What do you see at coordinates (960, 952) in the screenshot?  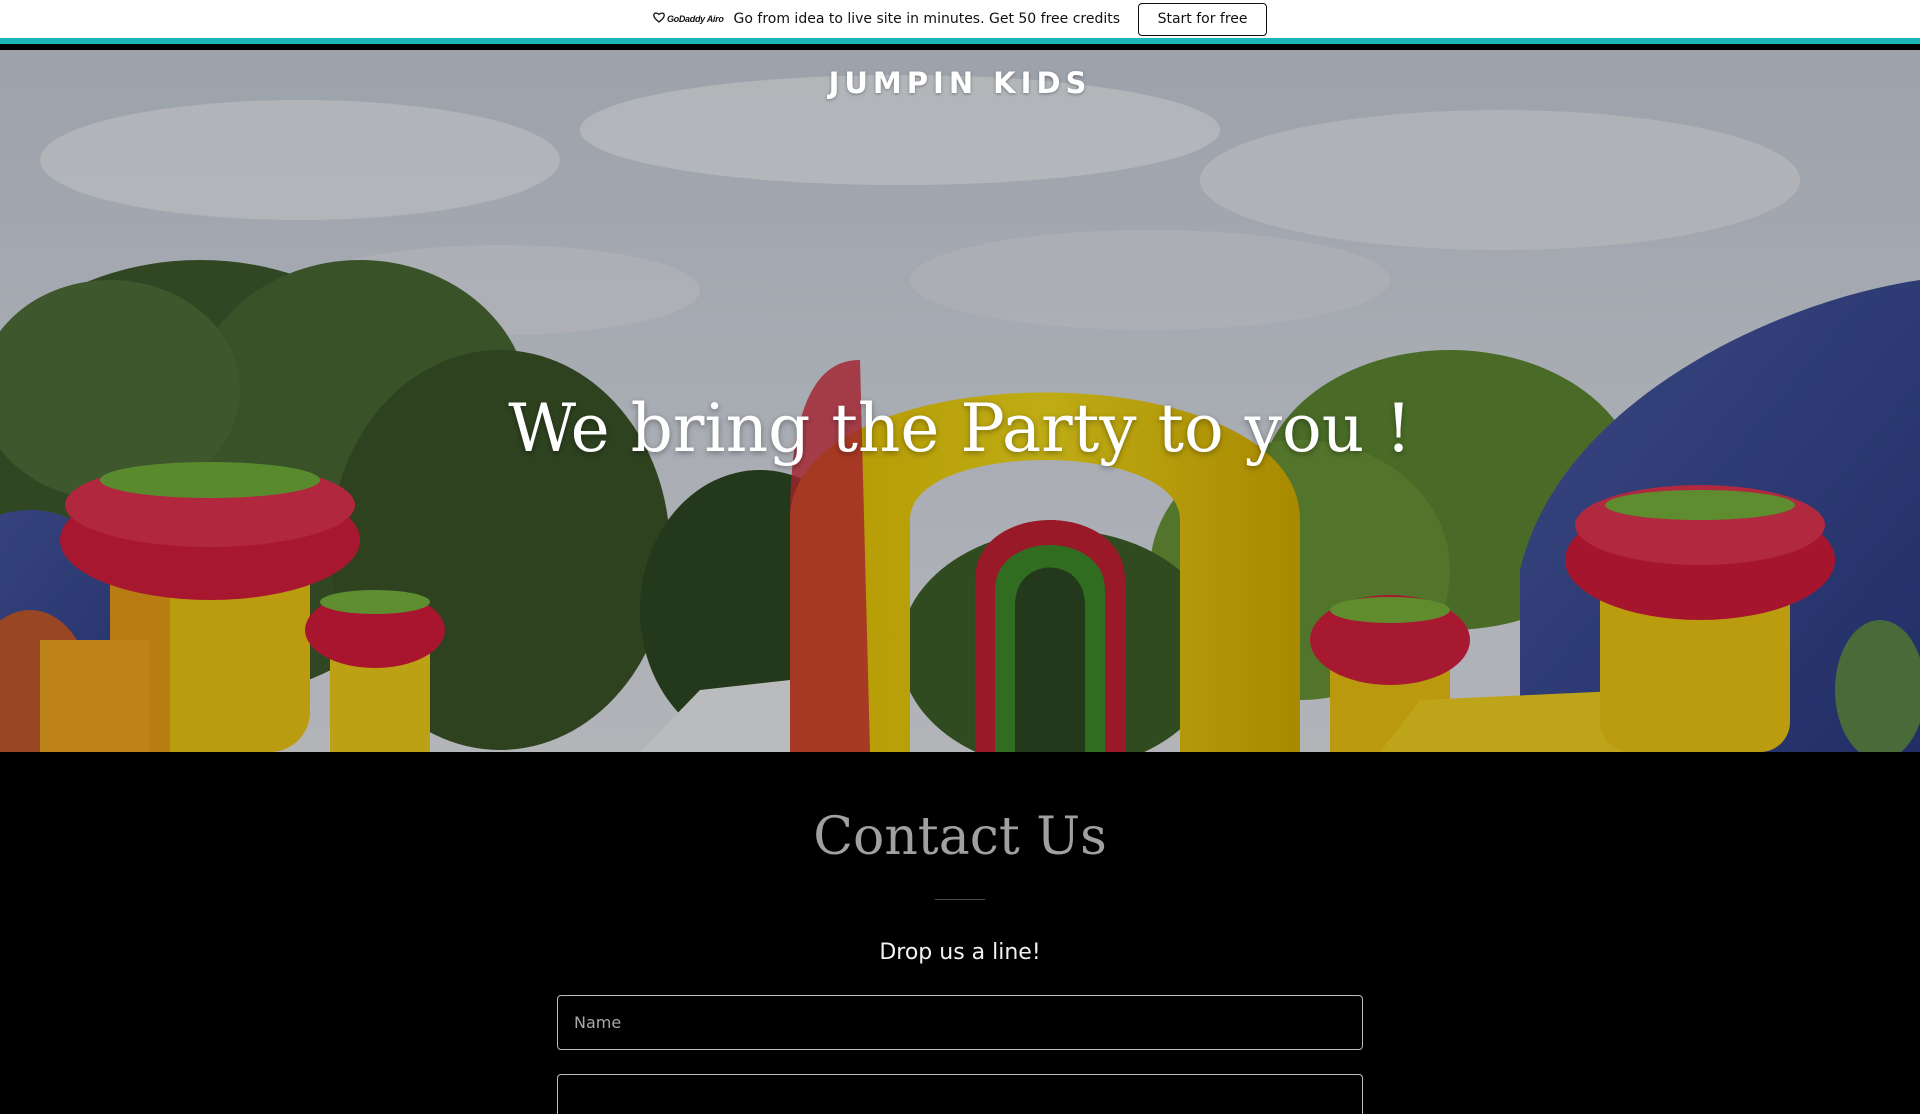 I see `contact-subheading: Drop us a line!` at bounding box center [960, 952].